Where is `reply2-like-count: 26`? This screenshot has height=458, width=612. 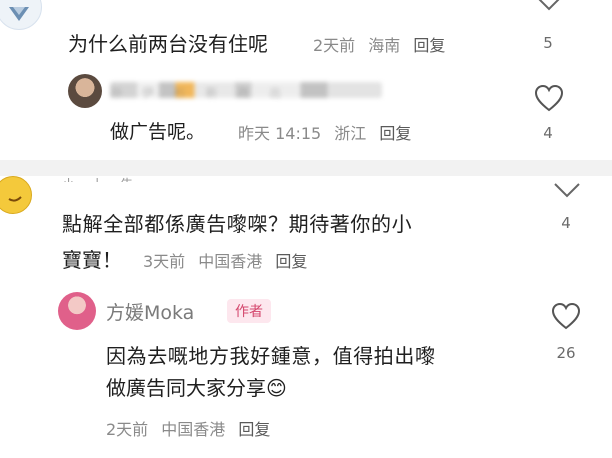
reply2-like-count: 26 is located at coordinates (566, 353).